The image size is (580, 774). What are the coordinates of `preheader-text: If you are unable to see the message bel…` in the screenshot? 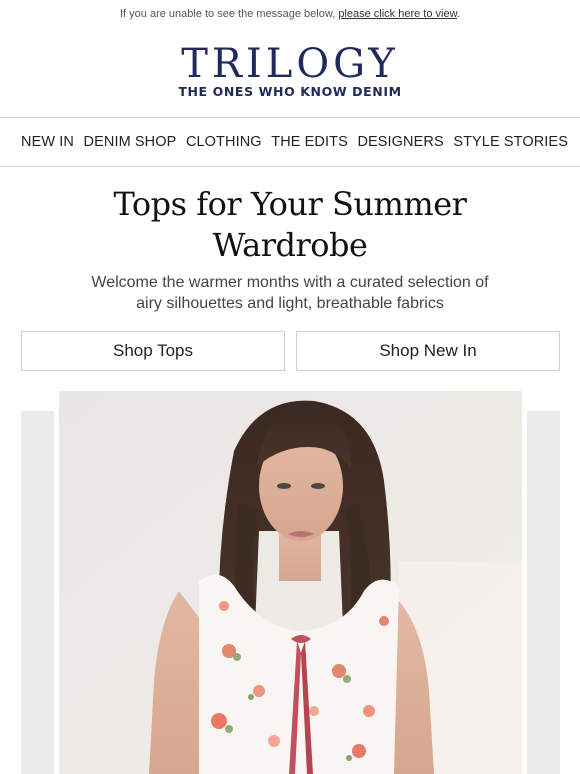 It's located at (229, 14).